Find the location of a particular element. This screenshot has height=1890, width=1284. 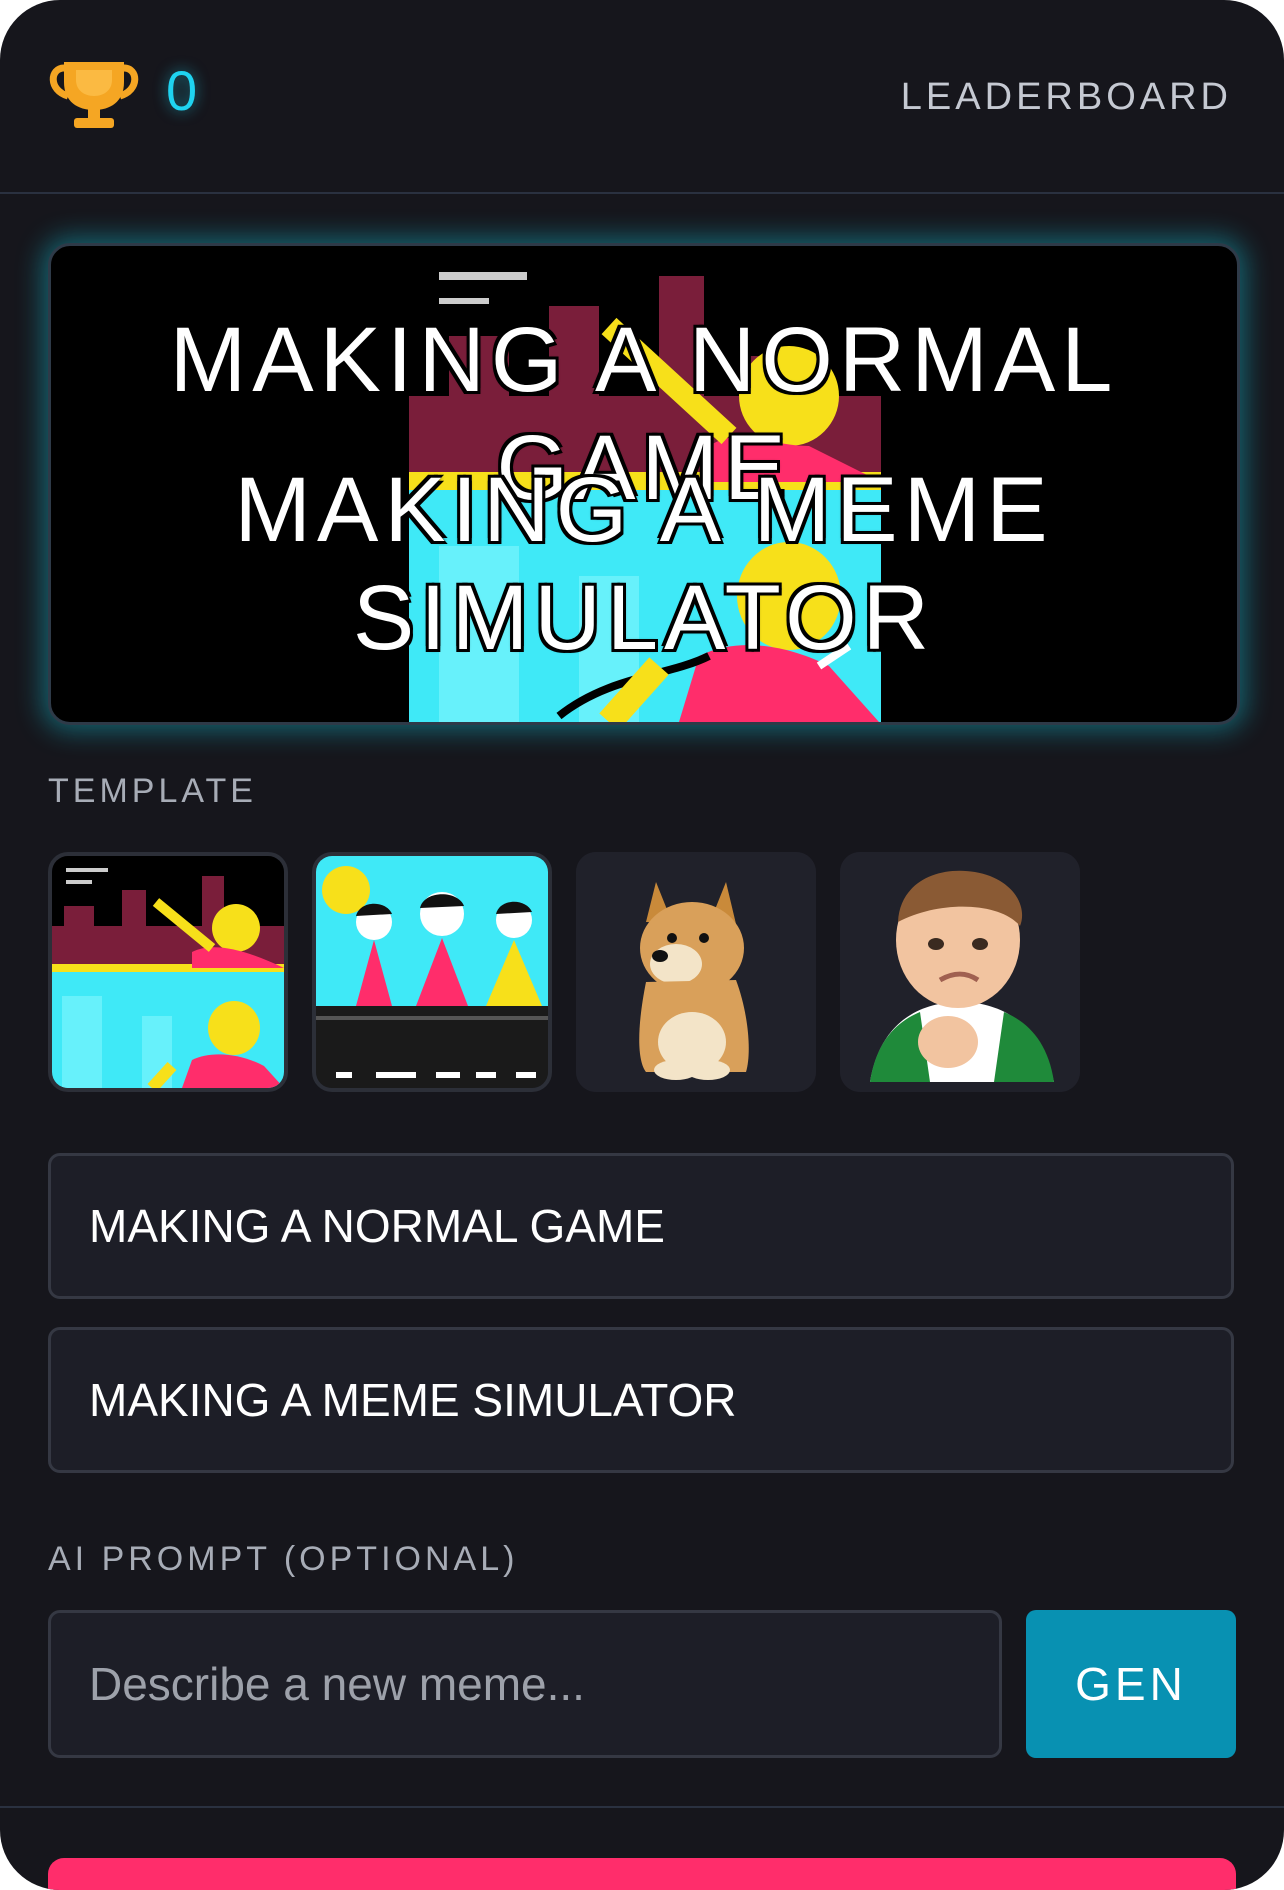

preview-bottom-caption: MAKING A MEME SIMULATOR is located at coordinates (644, 564).